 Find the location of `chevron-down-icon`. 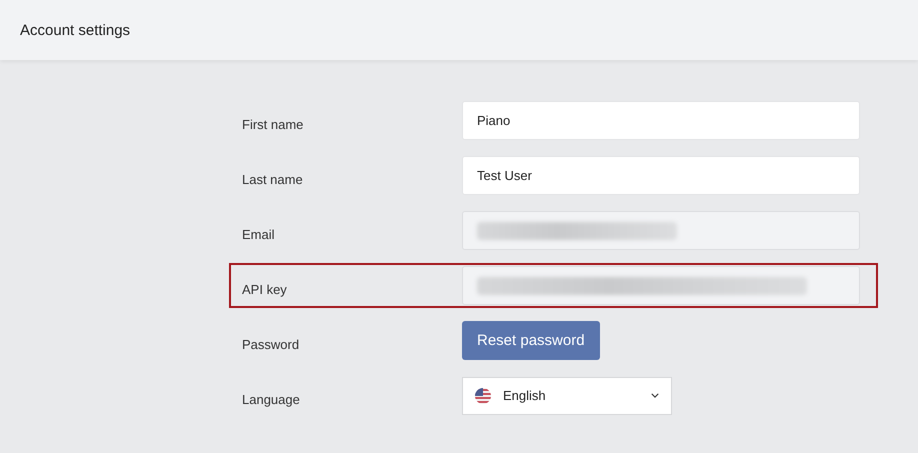

chevron-down-icon is located at coordinates (655, 395).